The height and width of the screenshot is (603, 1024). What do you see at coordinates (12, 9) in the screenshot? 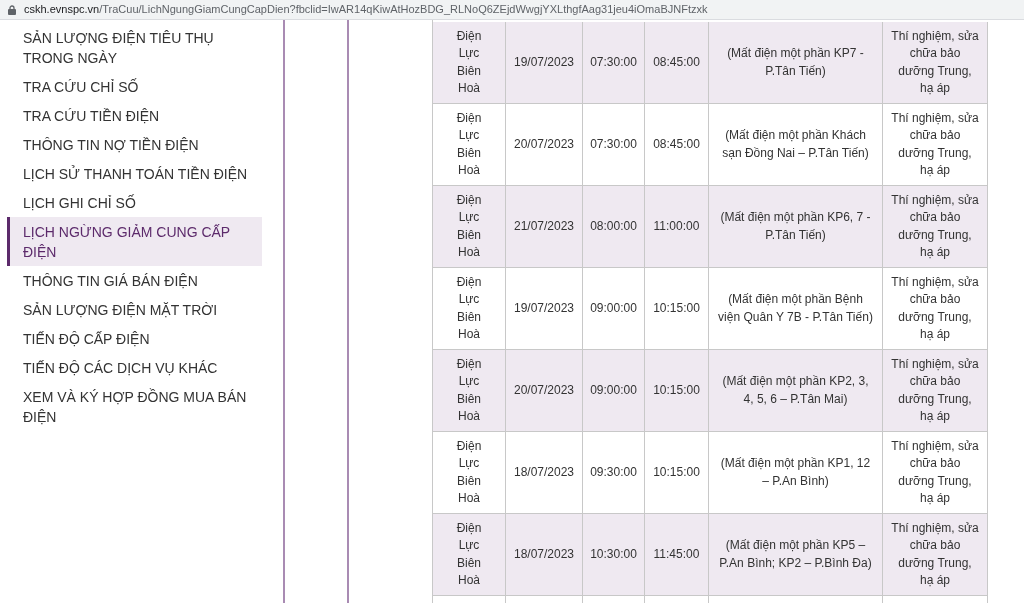
I see `lock-icon` at bounding box center [12, 9].